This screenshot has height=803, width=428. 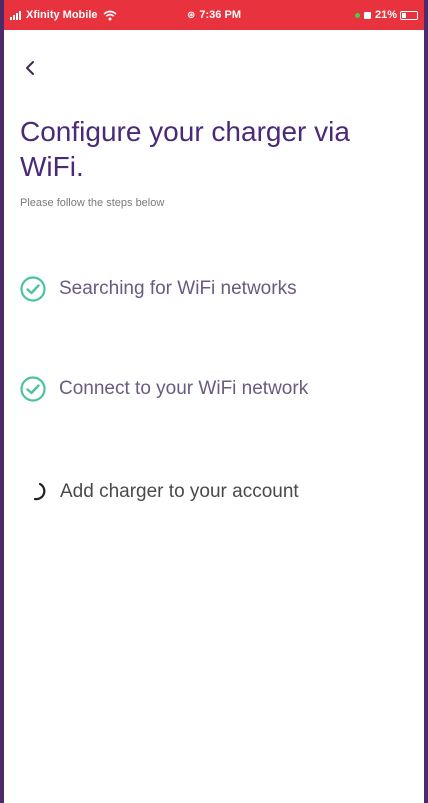 What do you see at coordinates (184, 388) in the screenshot?
I see `step-label: Connect to your WiFi network` at bounding box center [184, 388].